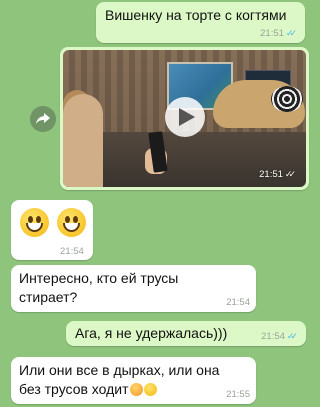 The image size is (320, 407). I want to click on hushed-face-icon, so click(150, 389).